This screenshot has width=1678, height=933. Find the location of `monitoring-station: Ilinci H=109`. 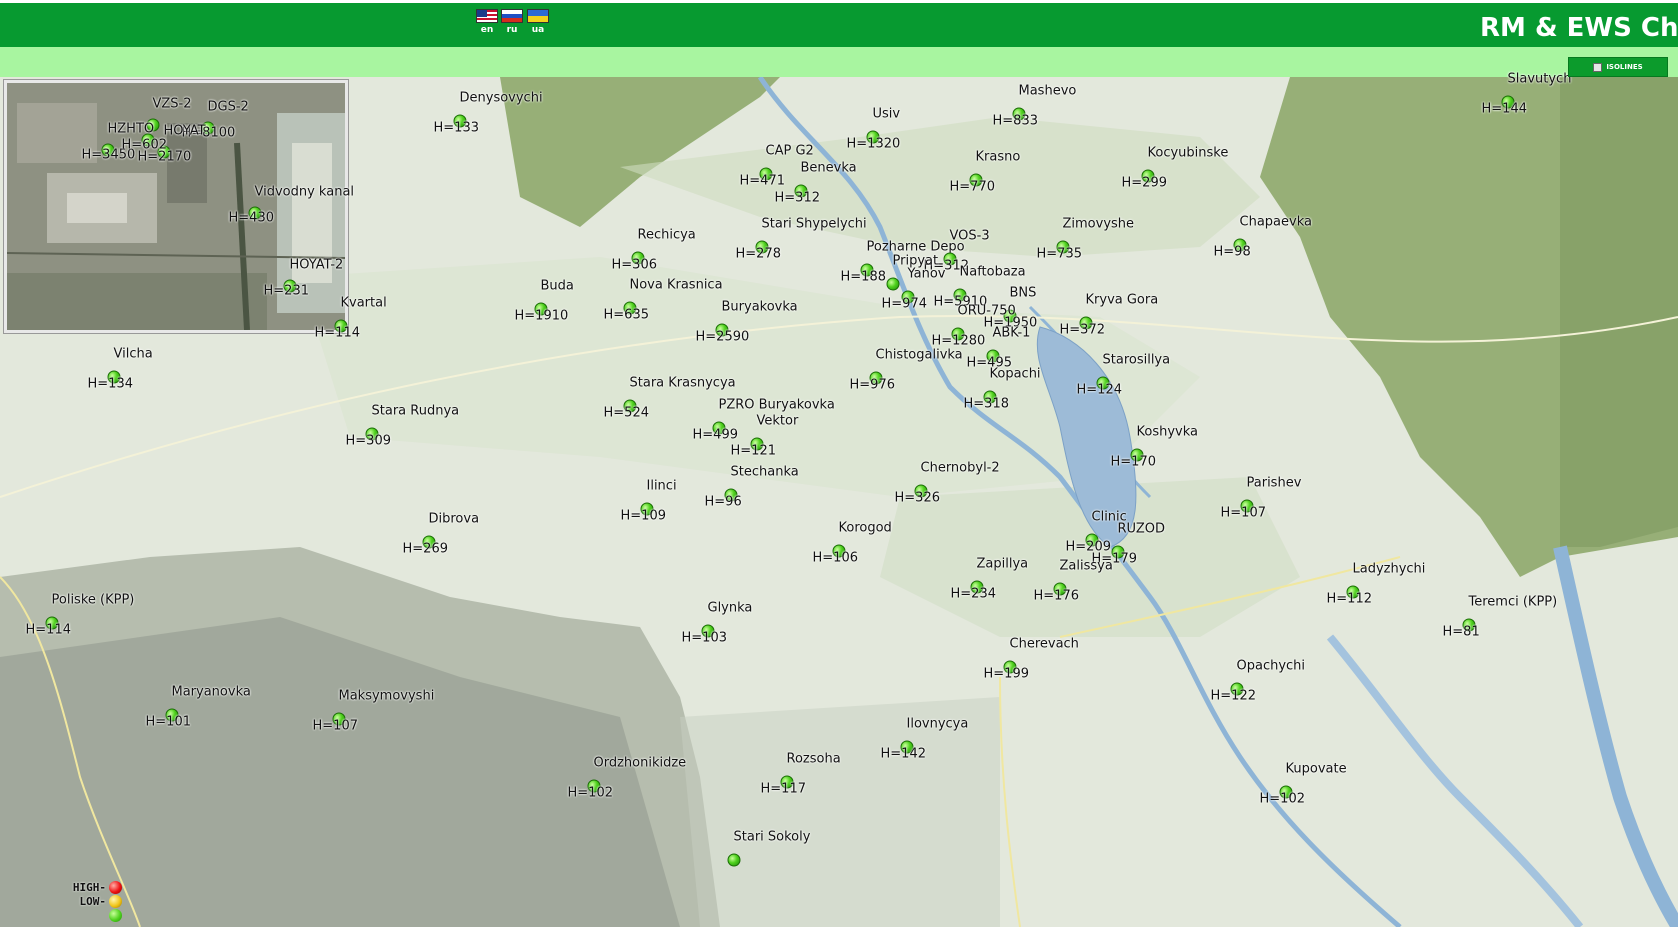

monitoring-station: Ilinci H=109 is located at coordinates (649, 501).